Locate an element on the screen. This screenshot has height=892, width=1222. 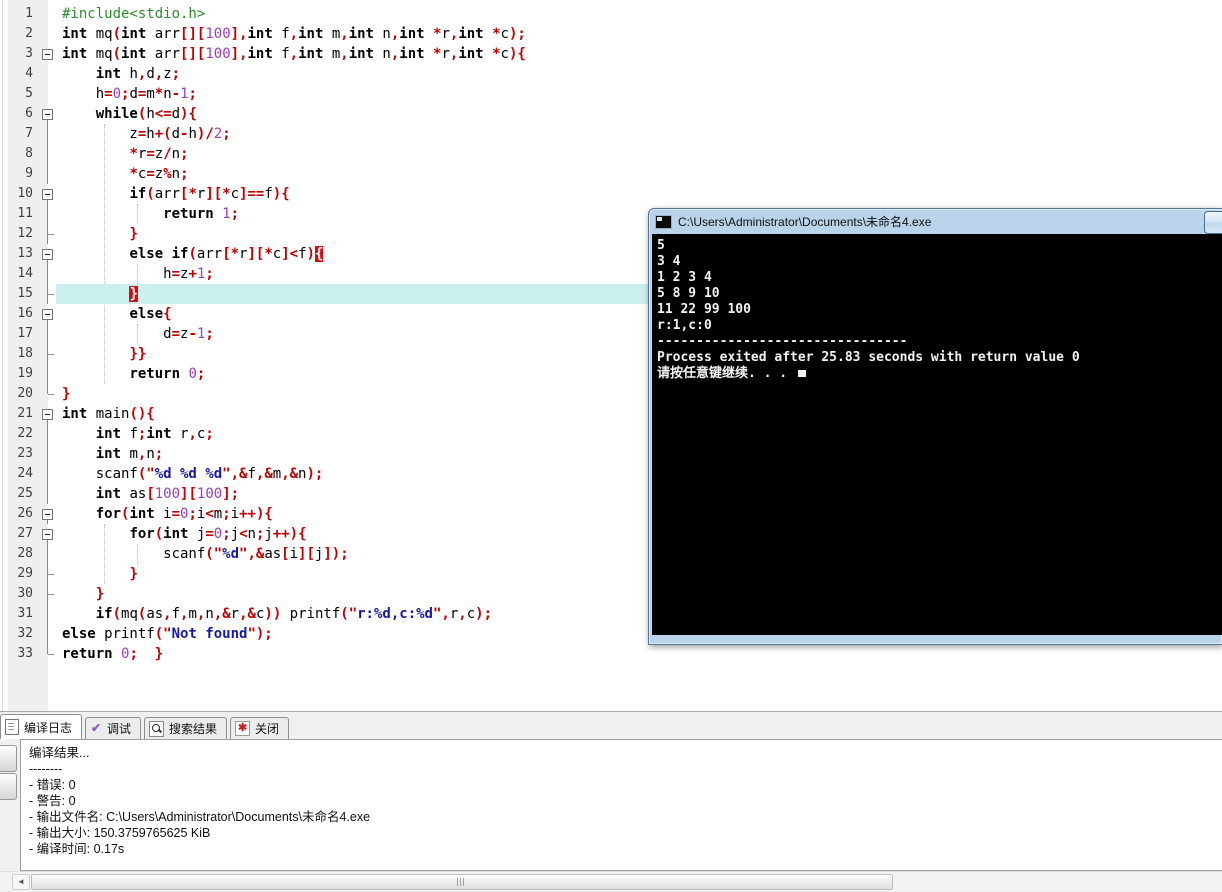
line-number: 18 is located at coordinates (20, 354).